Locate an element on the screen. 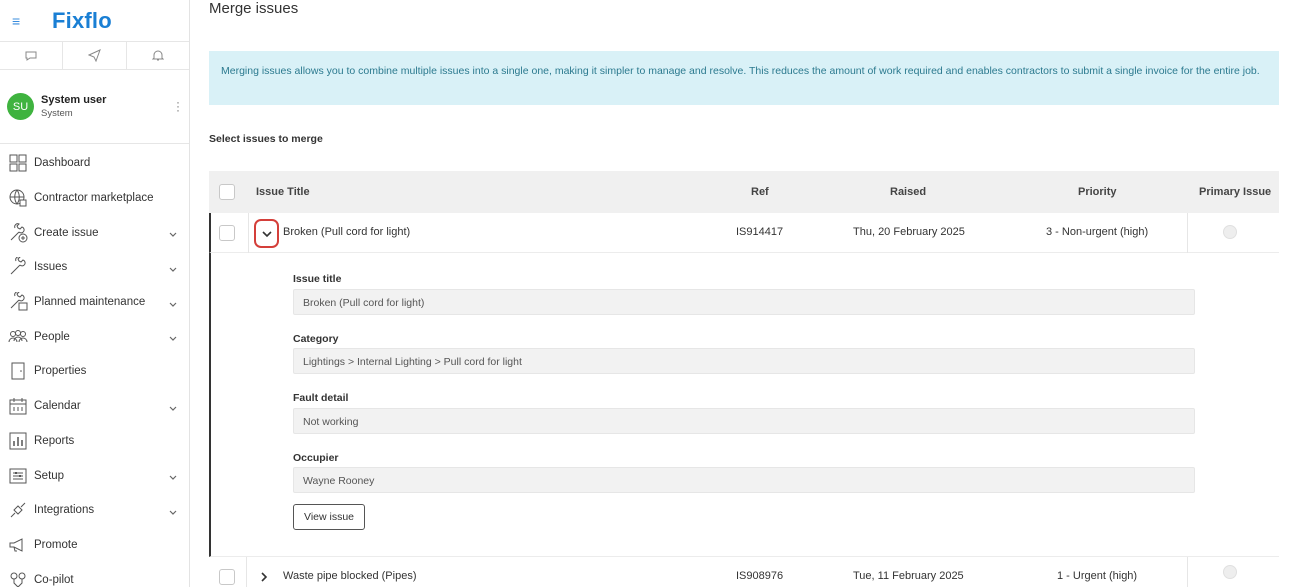  header-raised: Raised is located at coordinates (908, 192).